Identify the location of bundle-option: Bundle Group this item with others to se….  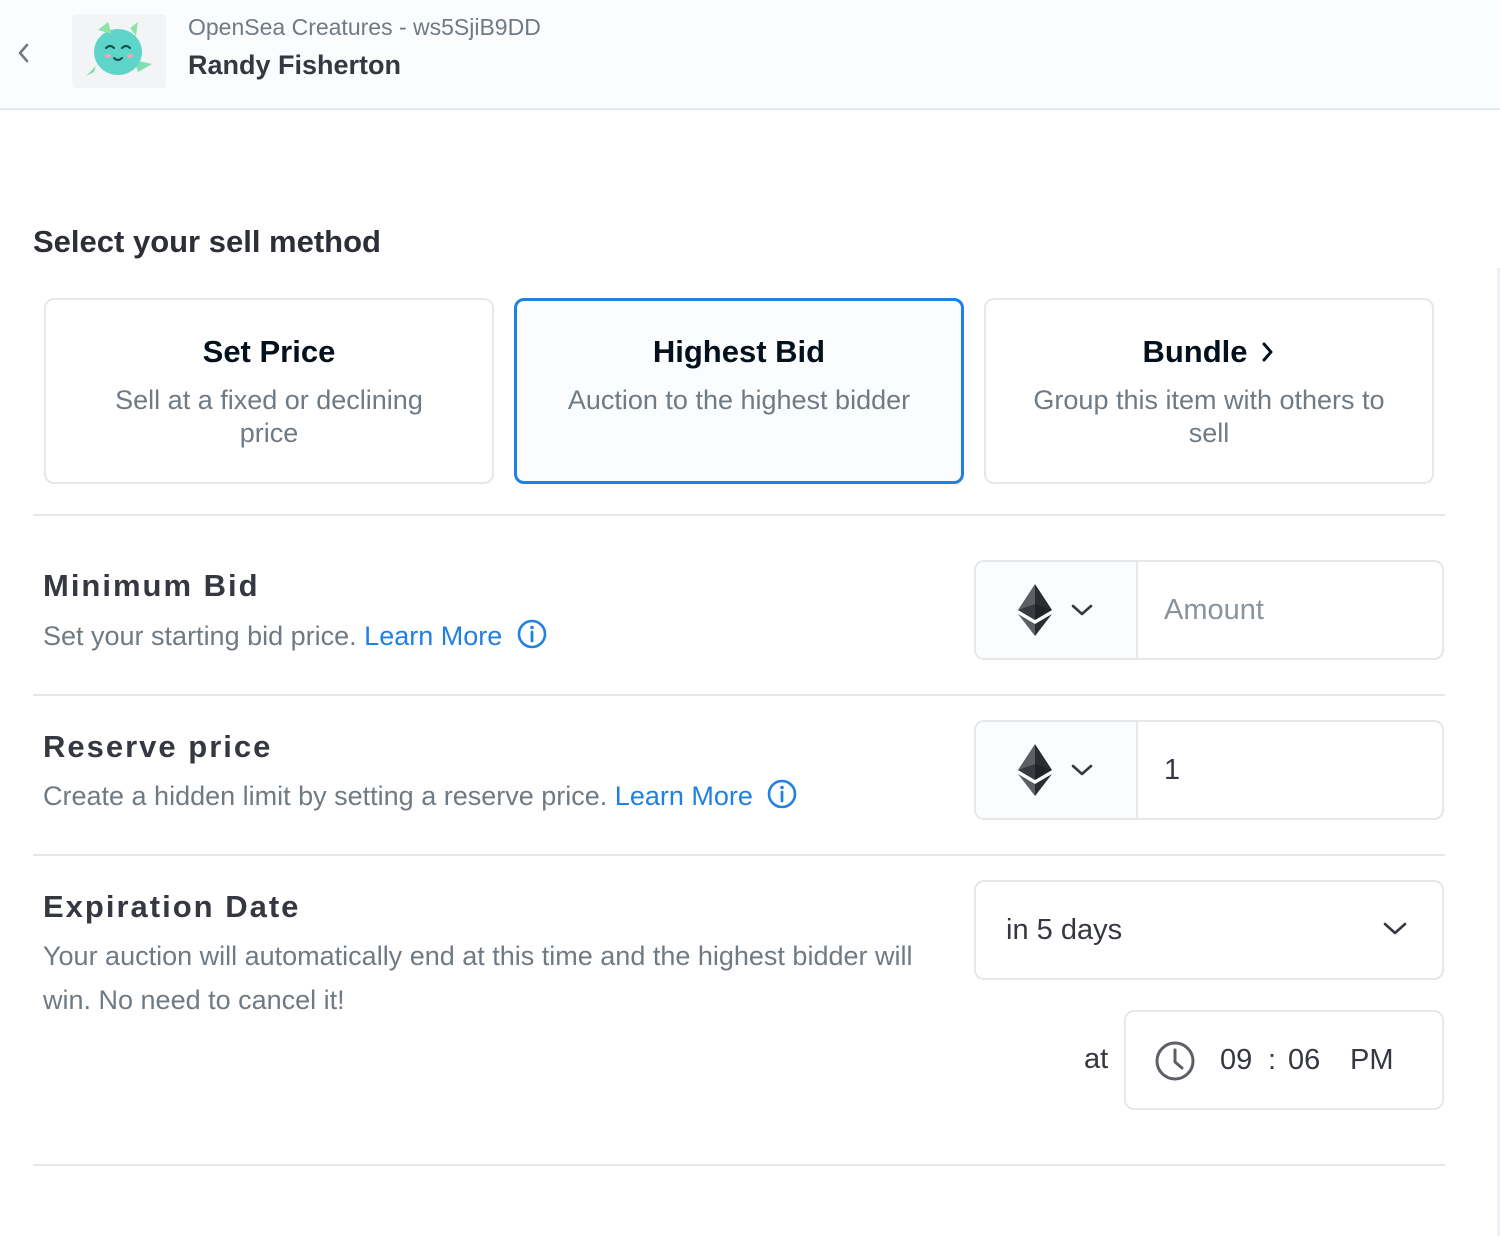
(1209, 391).